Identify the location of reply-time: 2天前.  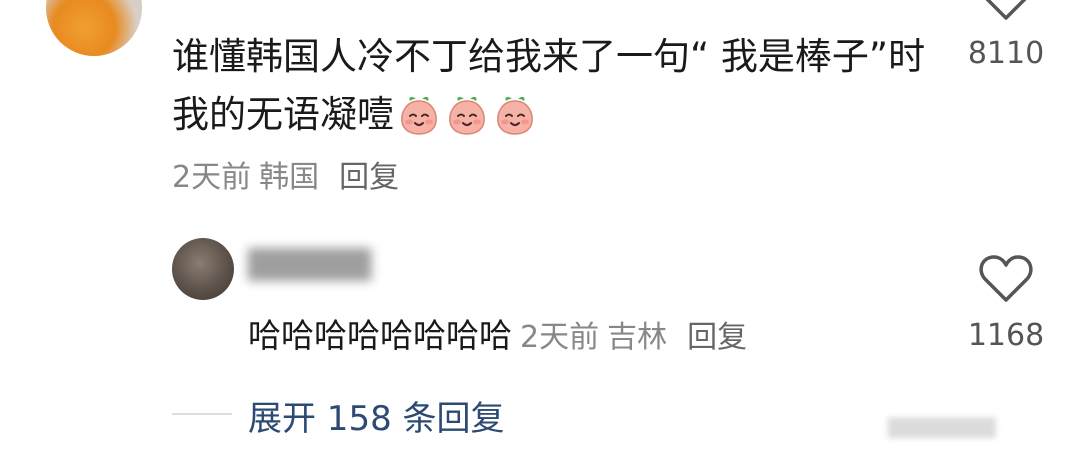
(560, 337).